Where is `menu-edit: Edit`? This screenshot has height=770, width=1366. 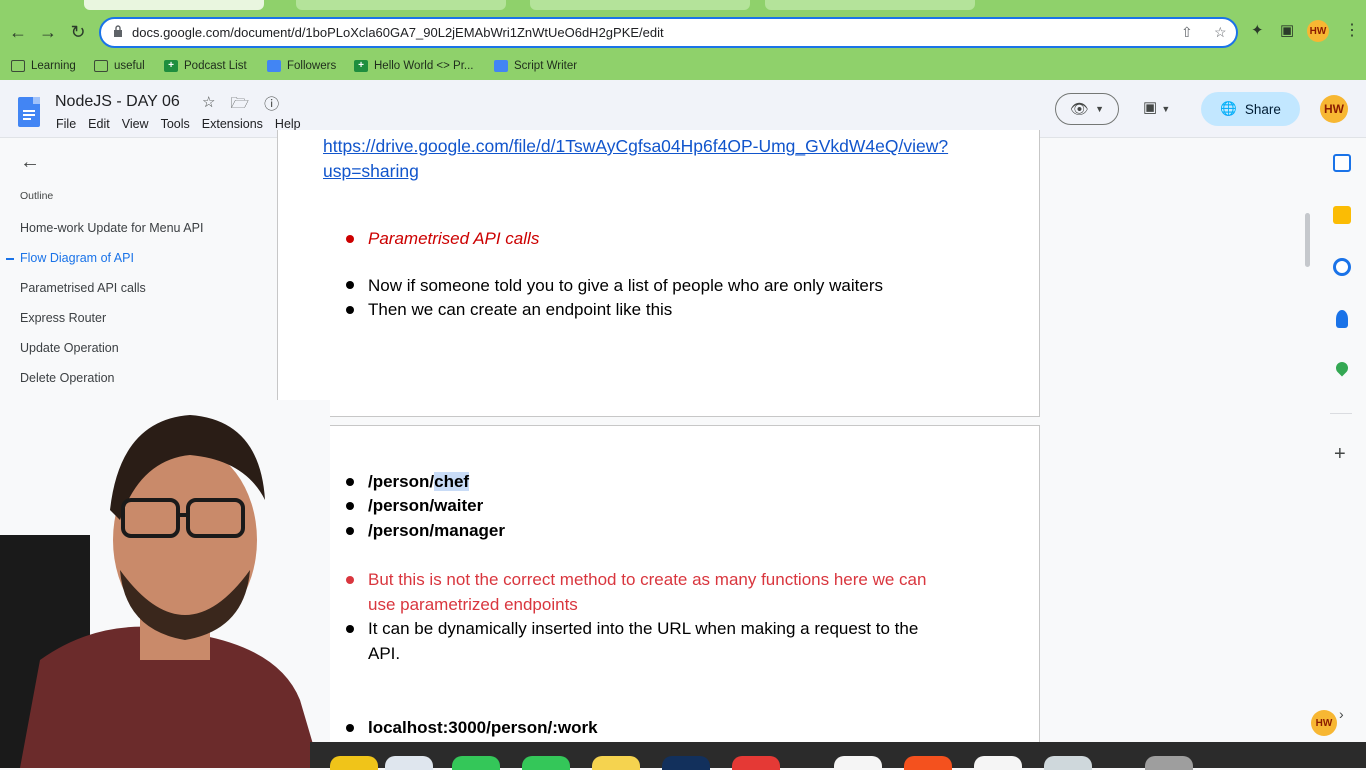
menu-edit: Edit is located at coordinates (99, 124).